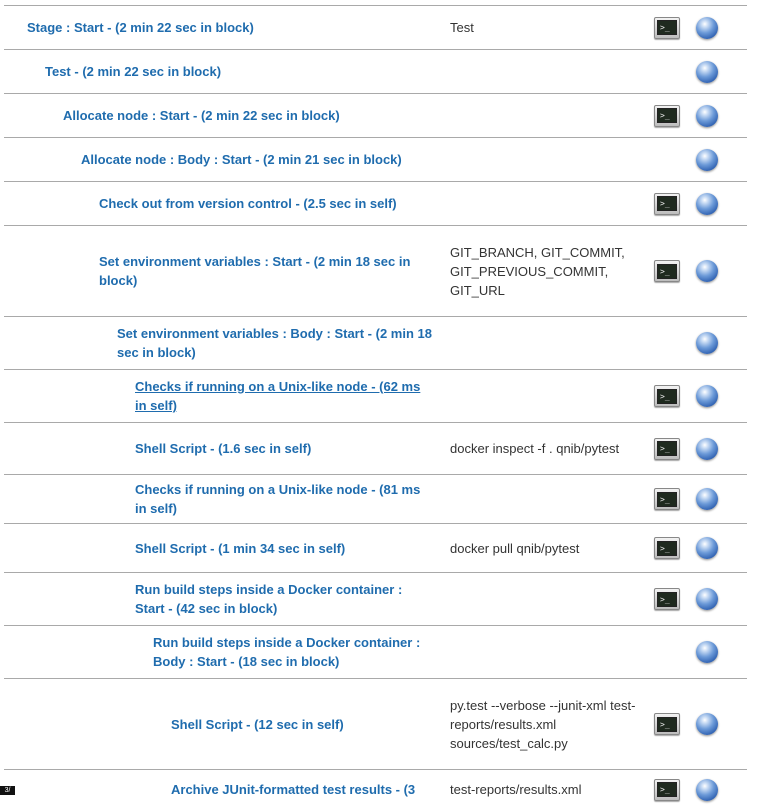 The height and width of the screenshot is (809, 757). I want to click on step-name-link: Test - (2 min 22 sec in block), so click(238, 71).